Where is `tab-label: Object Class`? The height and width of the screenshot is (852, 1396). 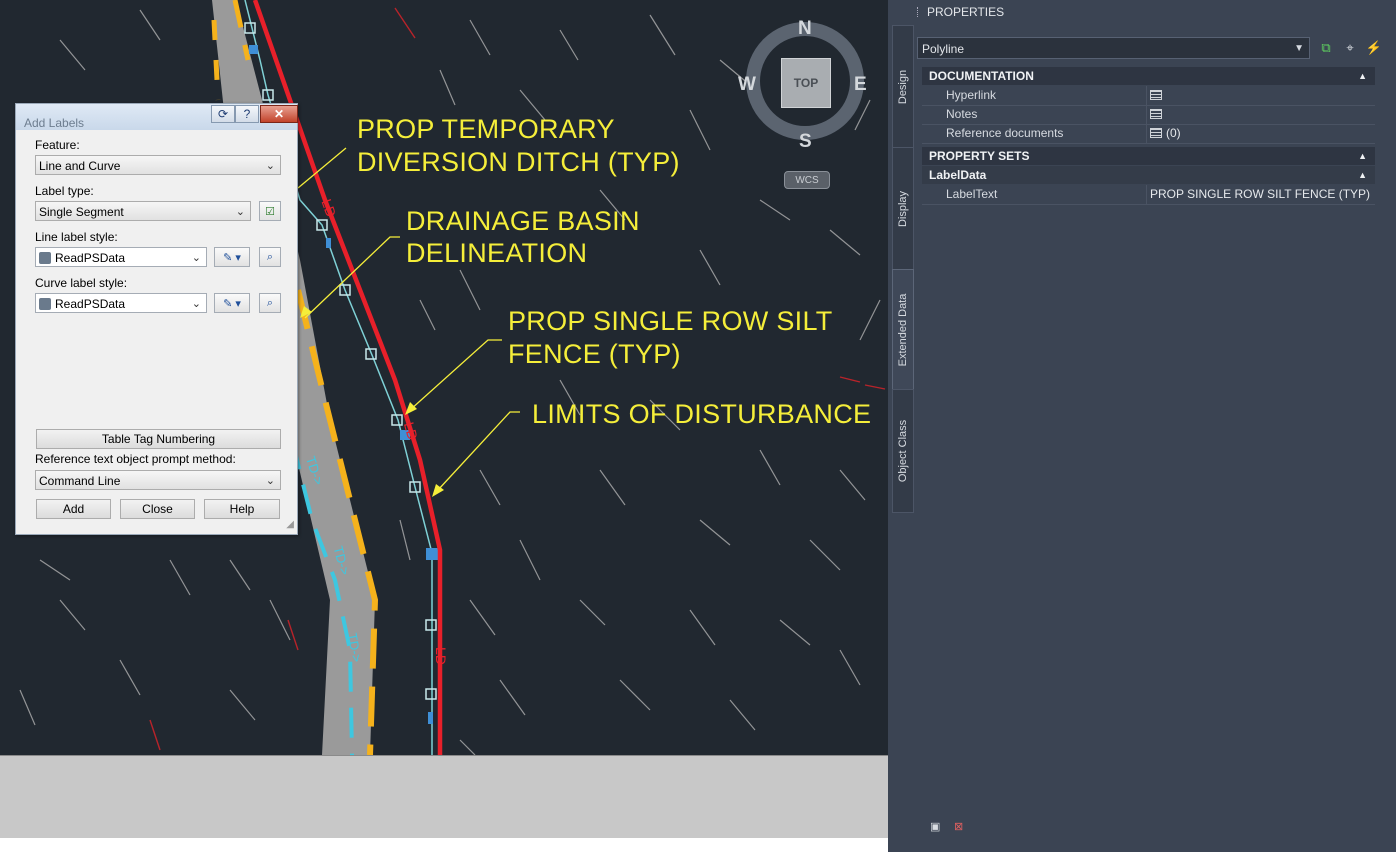
tab-label: Object Class is located at coordinates (903, 451).